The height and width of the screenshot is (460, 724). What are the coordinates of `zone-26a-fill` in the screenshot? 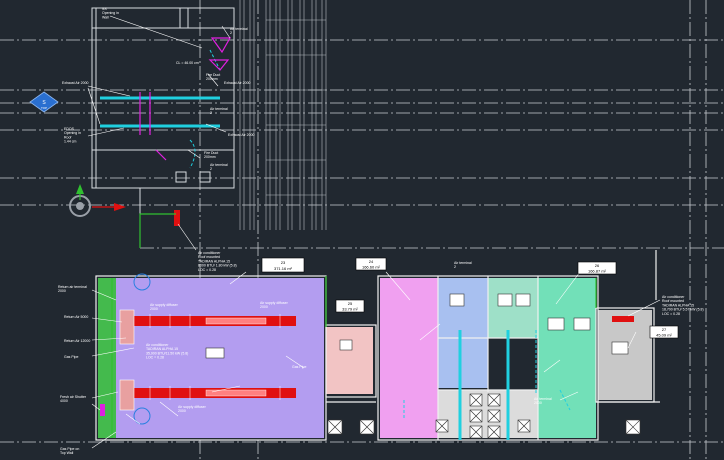 It's located at (513, 308).